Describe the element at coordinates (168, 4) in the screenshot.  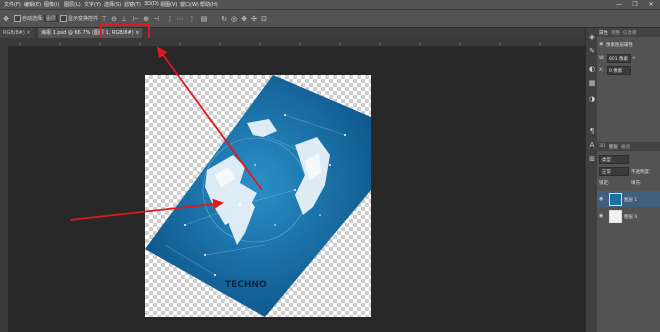
I see `menu-view: 视图(V)` at that location.